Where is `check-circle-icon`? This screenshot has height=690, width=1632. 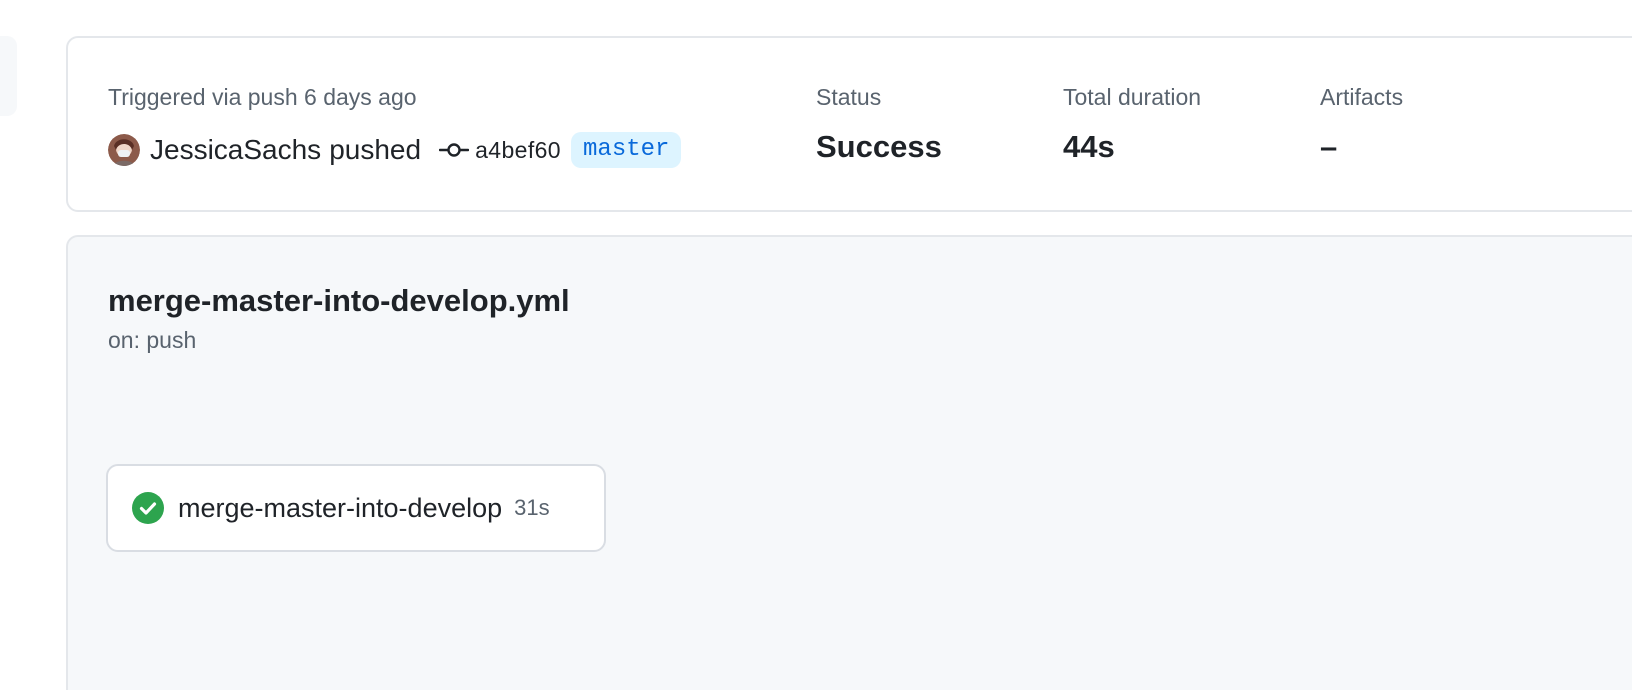
check-circle-icon is located at coordinates (148, 508).